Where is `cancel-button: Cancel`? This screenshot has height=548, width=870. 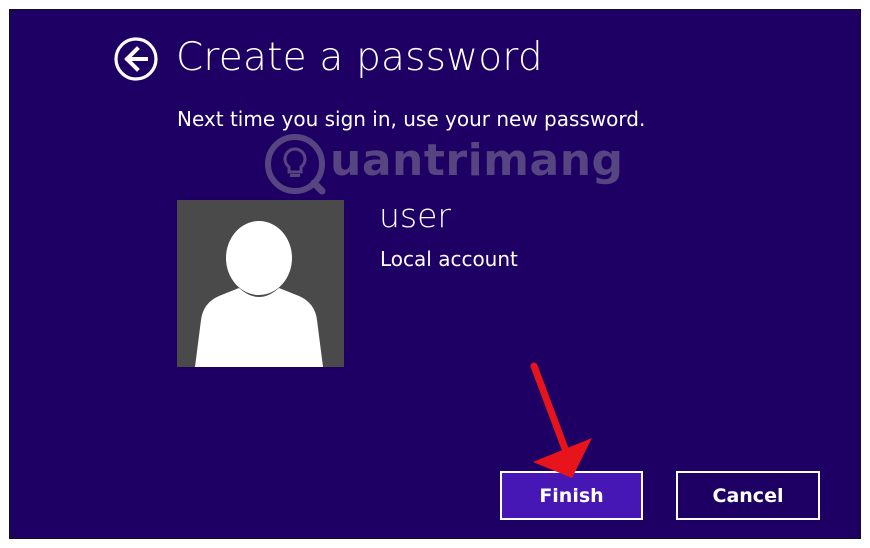 cancel-button: Cancel is located at coordinates (748, 495).